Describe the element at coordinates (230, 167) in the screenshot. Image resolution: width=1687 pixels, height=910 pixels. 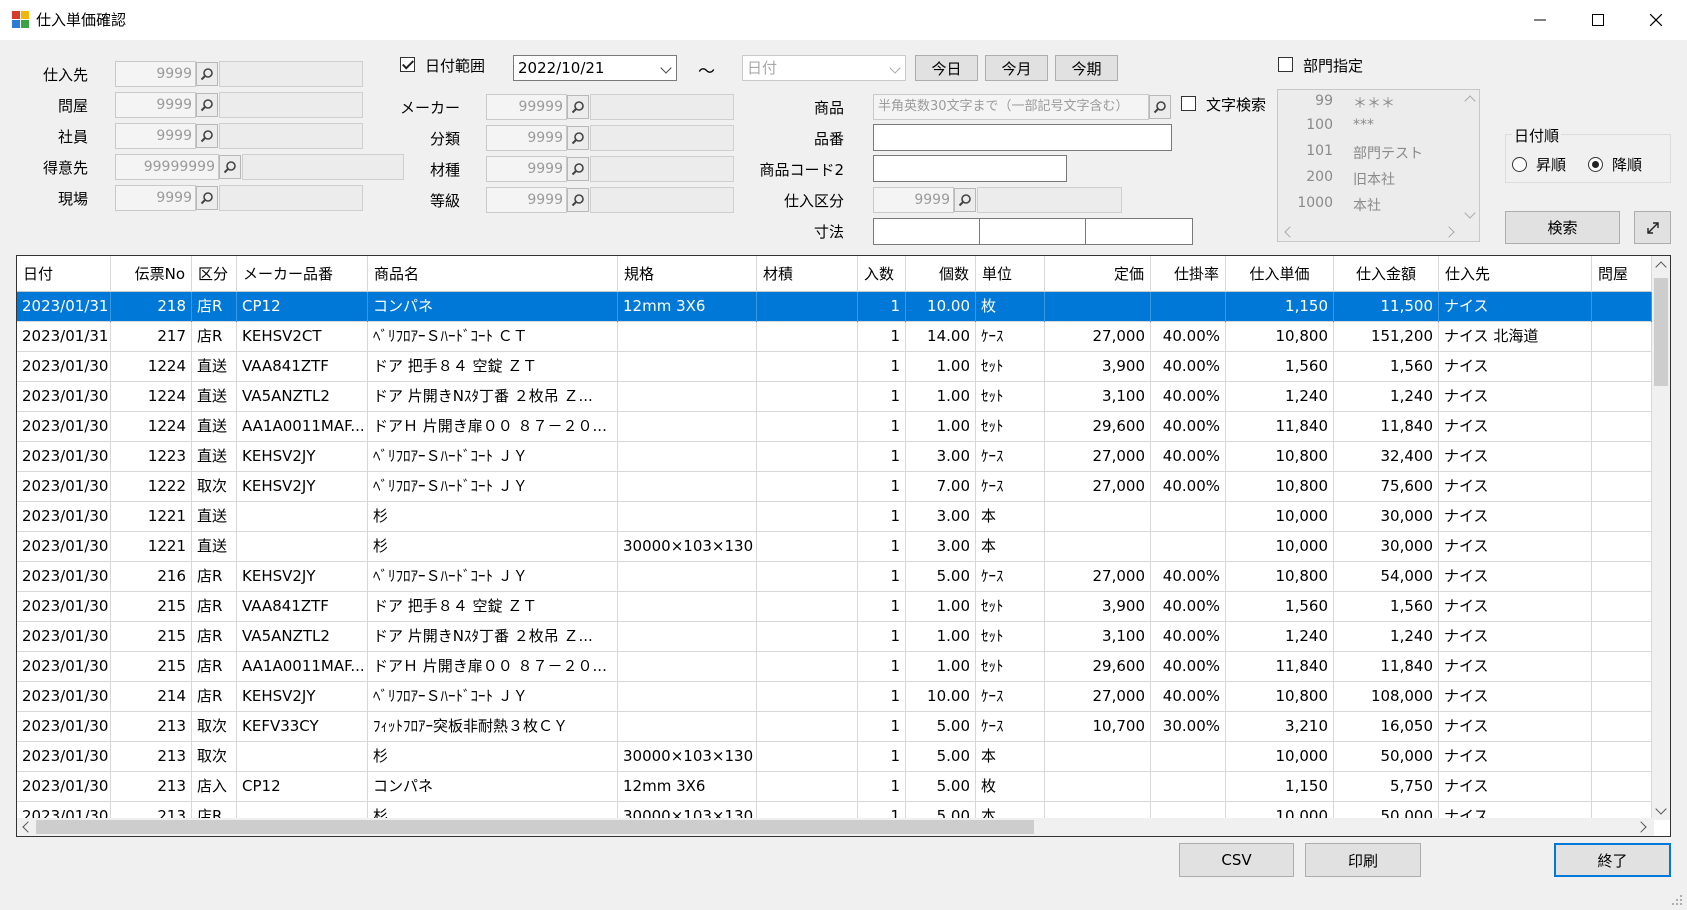
I see `customer-search-button` at that location.